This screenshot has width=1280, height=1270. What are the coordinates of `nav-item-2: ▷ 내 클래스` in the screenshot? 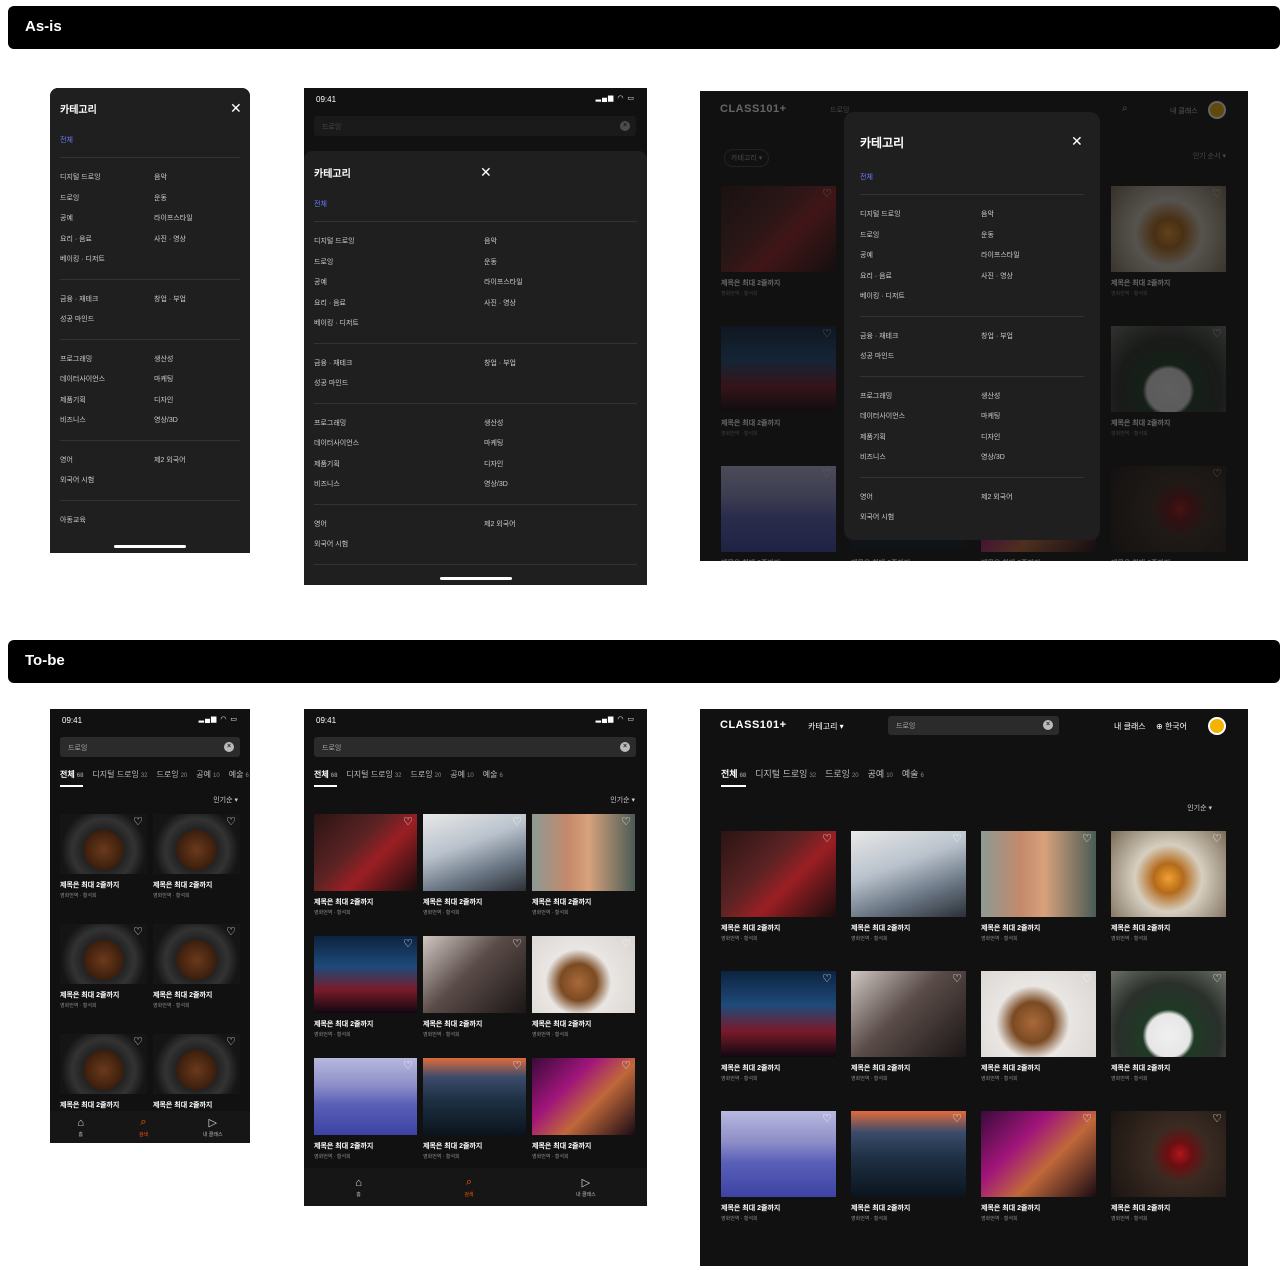 It's located at (213, 1127).